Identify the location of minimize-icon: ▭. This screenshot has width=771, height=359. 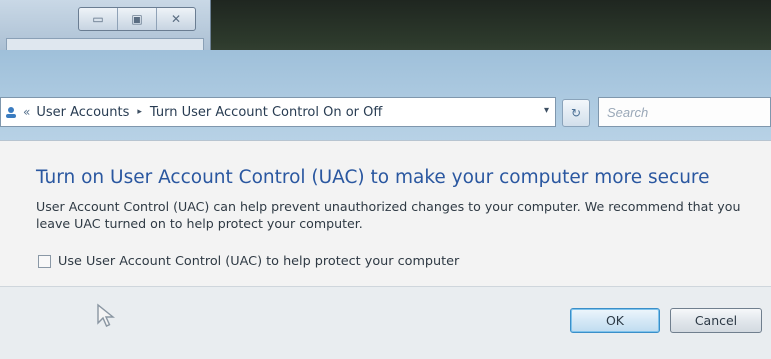
(98, 19).